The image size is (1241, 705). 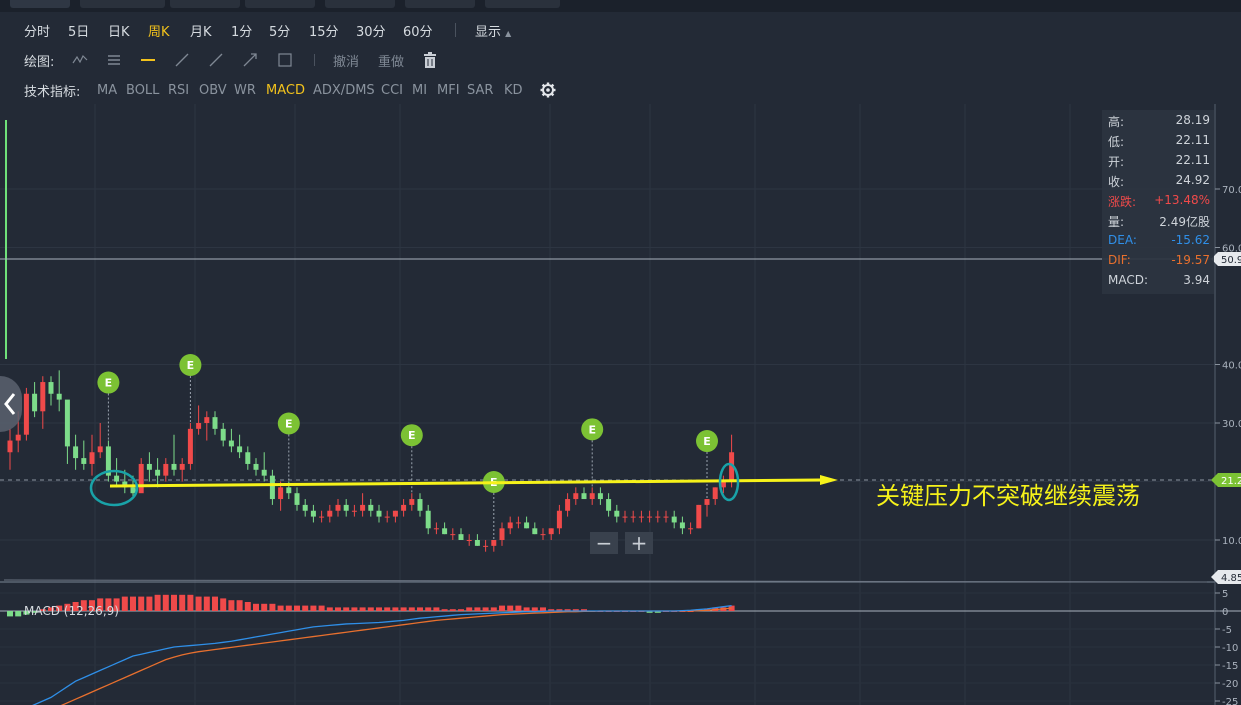 I want to click on indicator-tab-macd: MACD, so click(x=285, y=90).